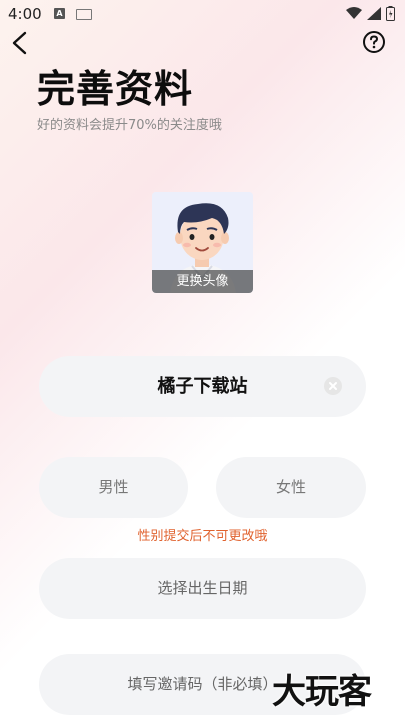  What do you see at coordinates (84, 14) in the screenshot?
I see `keyboard-icon` at bounding box center [84, 14].